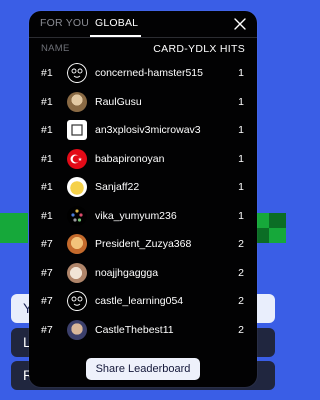 The image size is (320, 400). What do you see at coordinates (143, 24) in the screenshot?
I see `tab-bar: FOR YOU GLOBAL` at bounding box center [143, 24].